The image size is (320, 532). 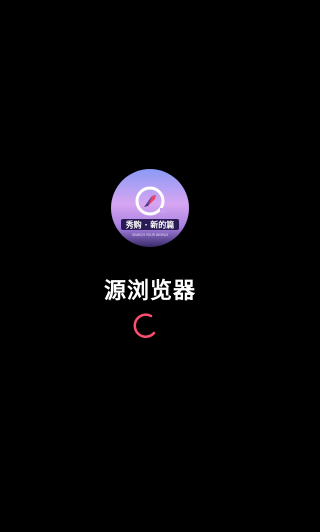 What do you see at coordinates (150, 225) in the screenshot?
I see `logo-badge-text: 秀购 · 新的篇` at bounding box center [150, 225].